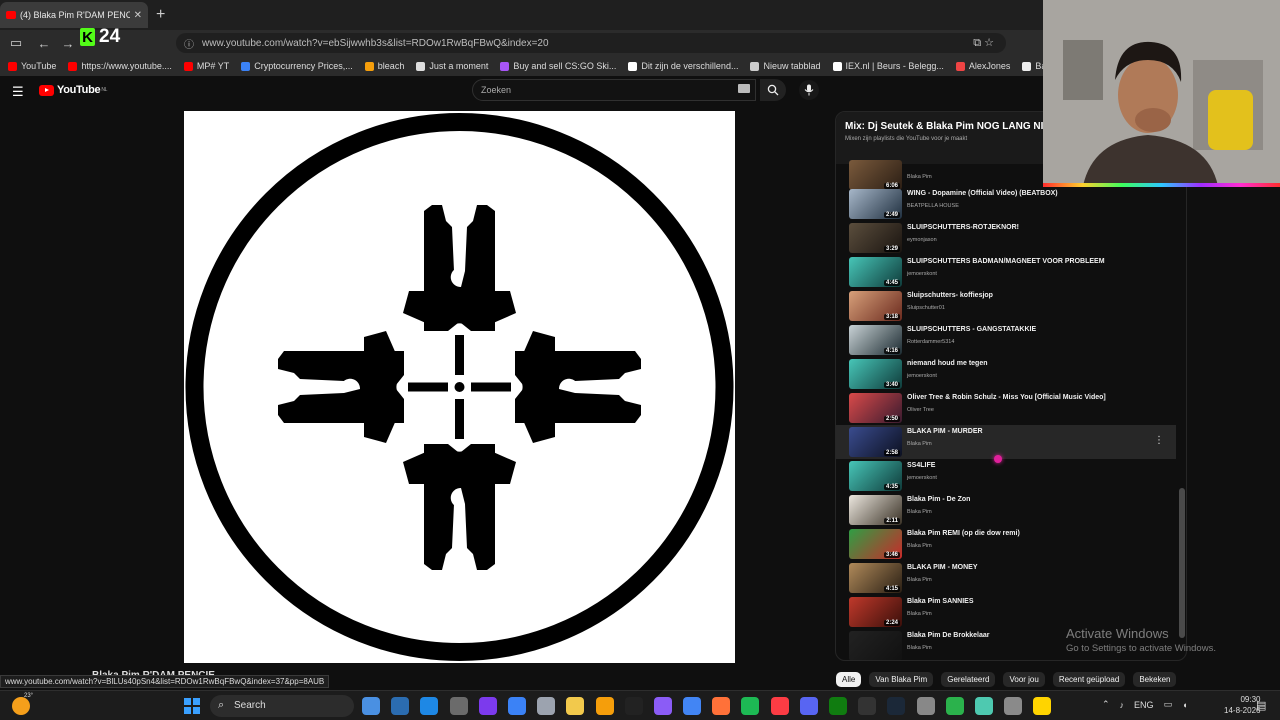 Image resolution: width=1280 pixels, height=720 pixels. Describe the element at coordinates (963, 227) in the screenshot. I see `video-title: SLUIPSCHUTTERS-ROTJEKNOR!` at that location.